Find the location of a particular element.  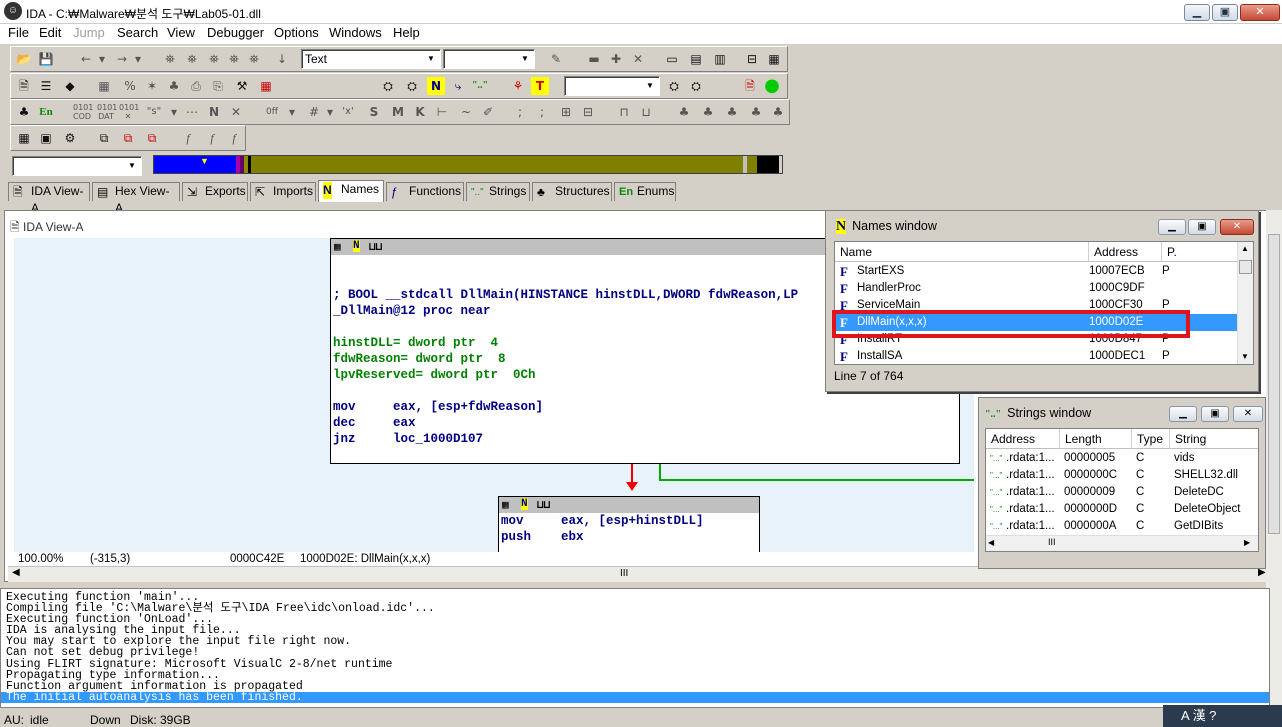

bitwise-icon: ⊢ is located at coordinates (442, 112).